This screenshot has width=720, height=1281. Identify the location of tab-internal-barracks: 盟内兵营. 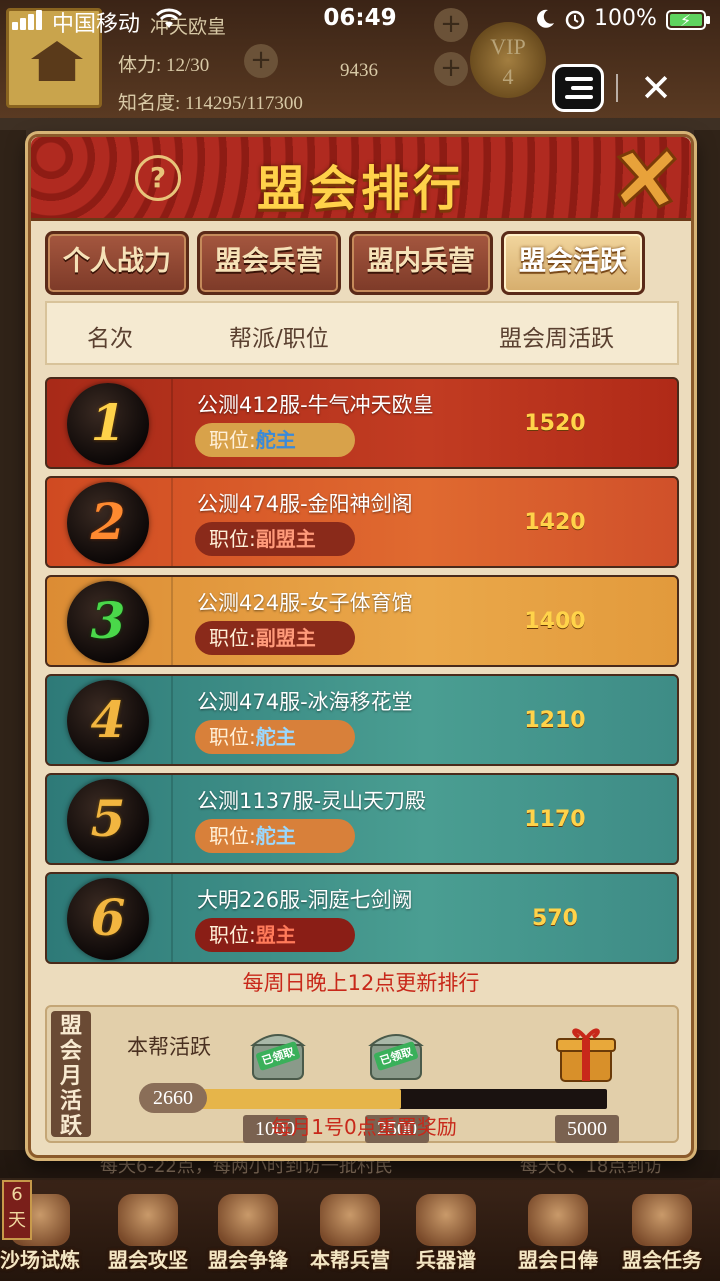
(421, 263).